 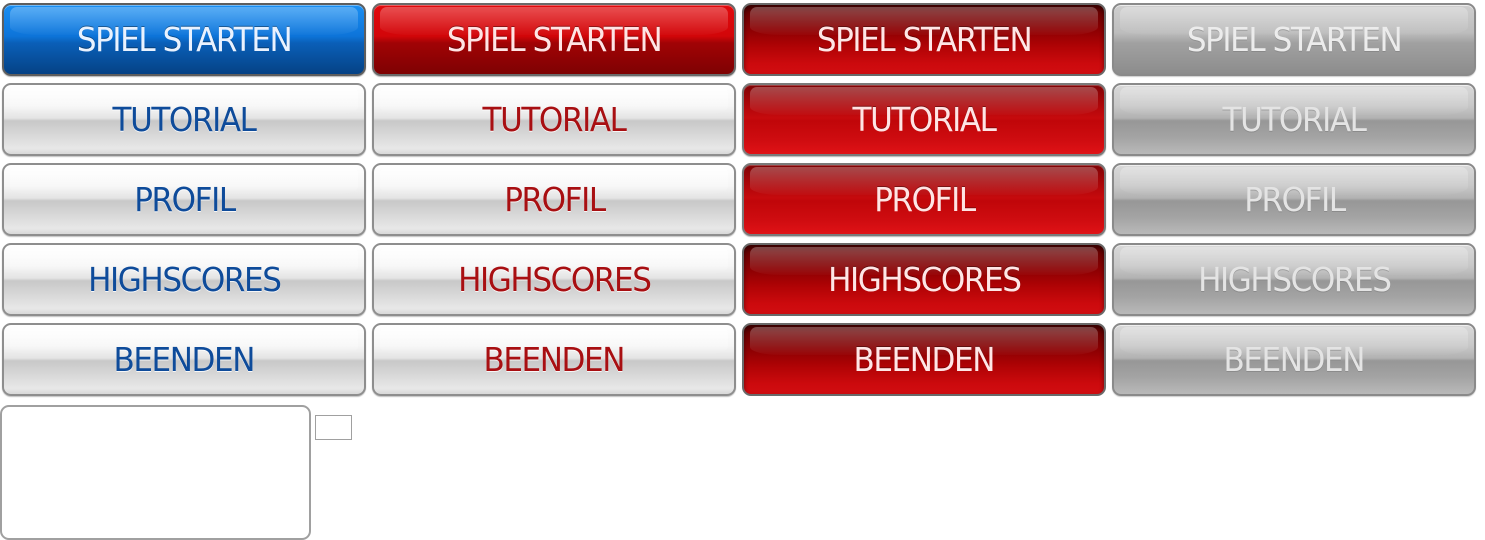 I want to click on beenden-button-blue: BEENDEN, so click(x=184, y=359).